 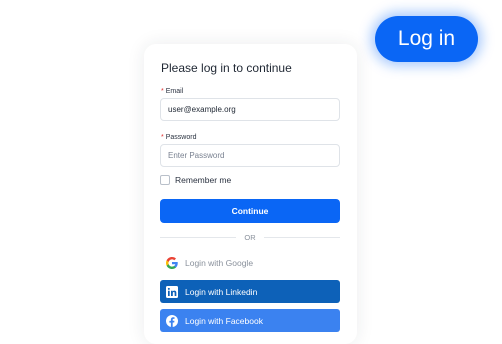 I want to click on linkedin-icon, so click(x=172, y=291).